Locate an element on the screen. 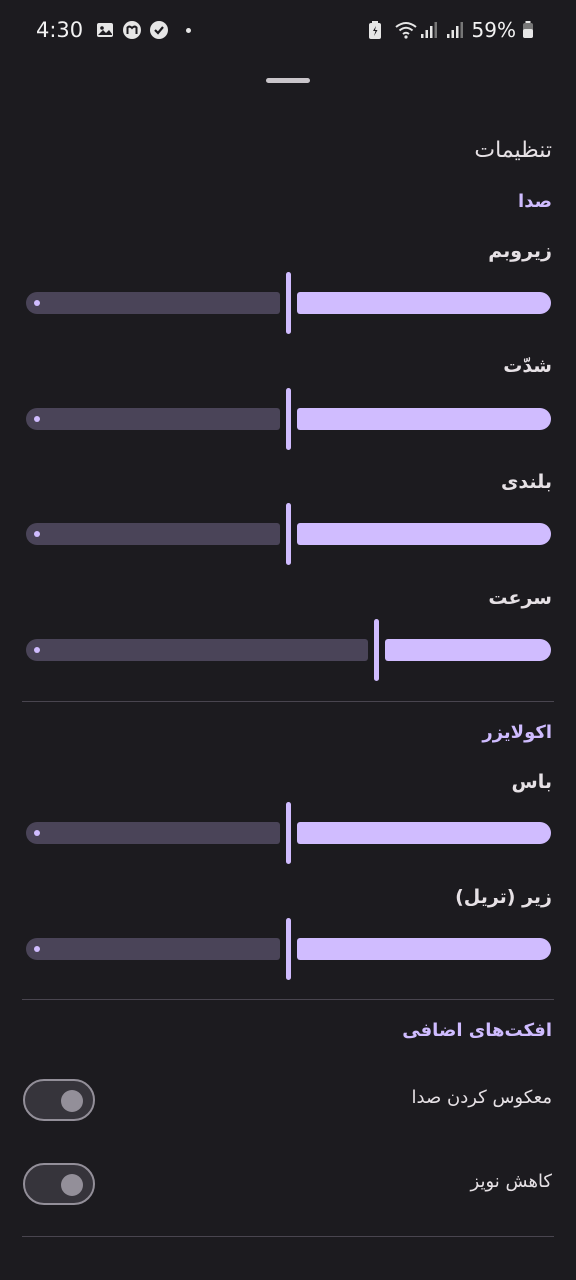 The height and width of the screenshot is (1280, 576). drag-handle is located at coordinates (288, 80).